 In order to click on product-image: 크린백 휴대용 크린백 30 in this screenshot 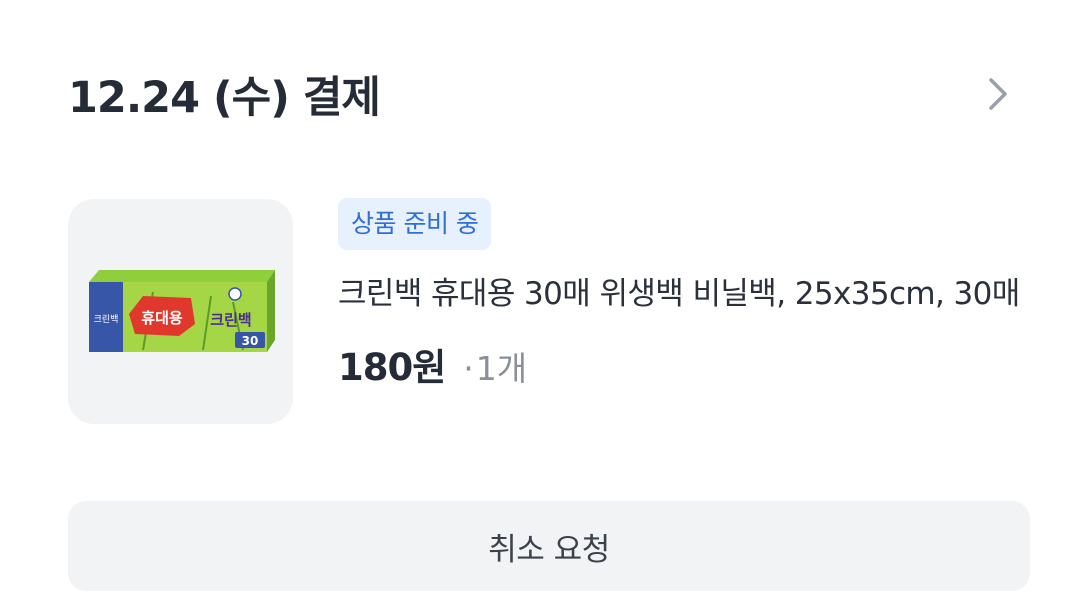, I will do `click(181, 310)`.